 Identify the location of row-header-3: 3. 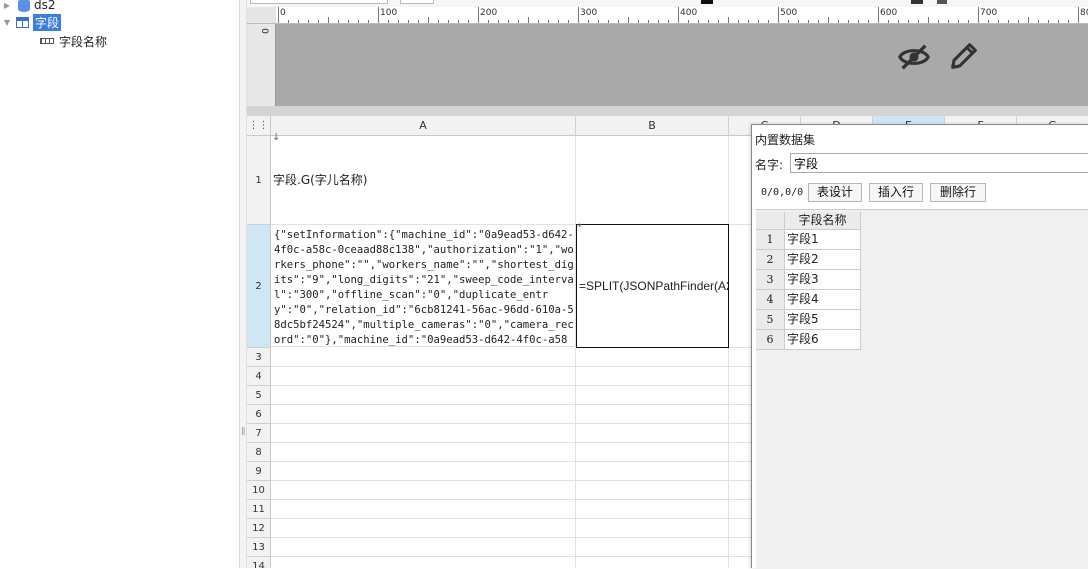
(259, 357).